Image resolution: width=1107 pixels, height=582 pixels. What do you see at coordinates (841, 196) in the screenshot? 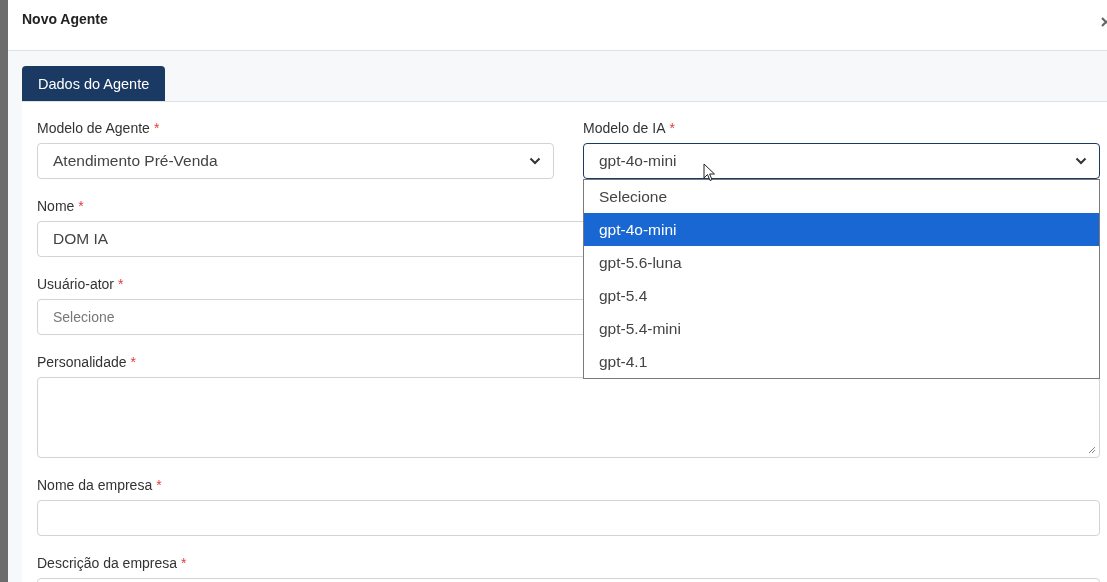
I see `dropdown-option: Selecione` at bounding box center [841, 196].